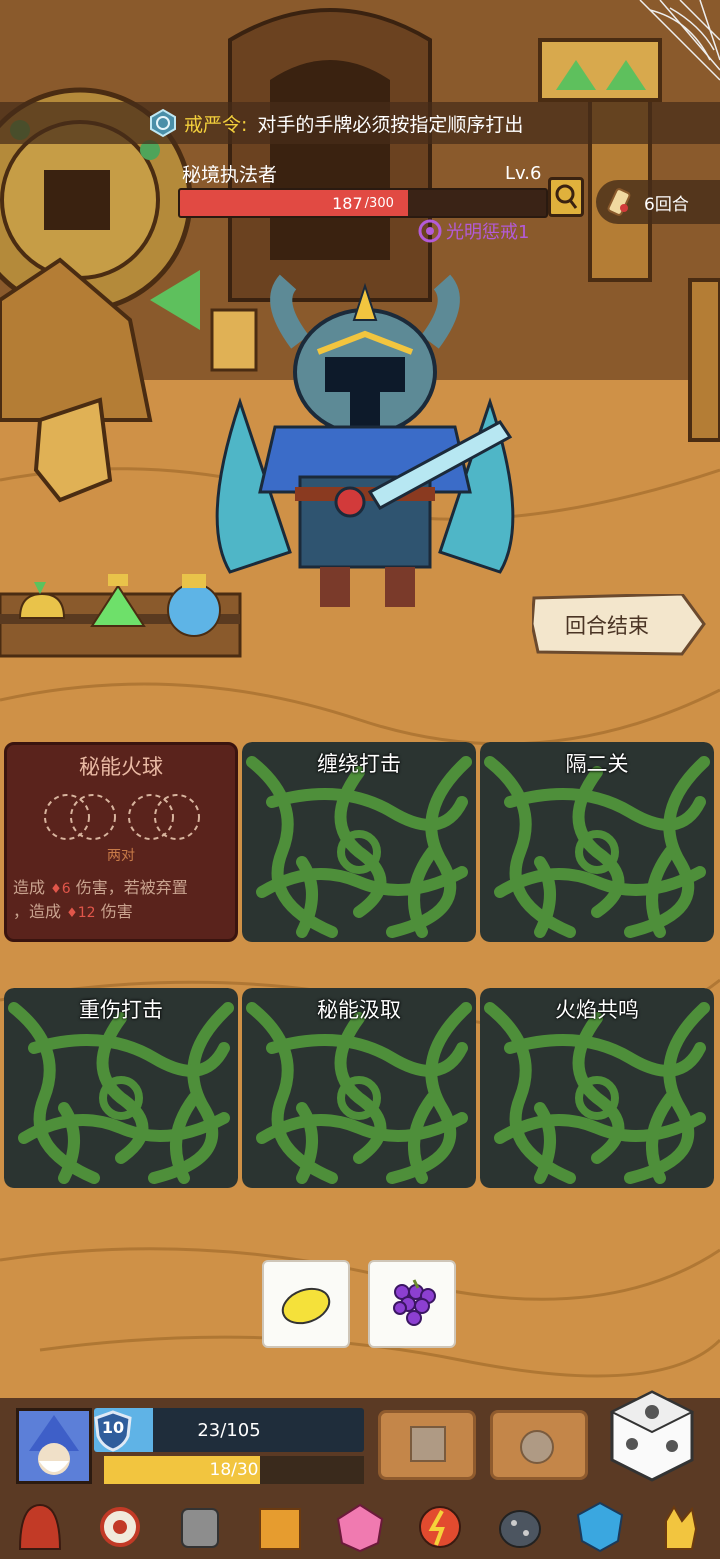  I want to click on player-level-badge: 10, so click(113, 1431).